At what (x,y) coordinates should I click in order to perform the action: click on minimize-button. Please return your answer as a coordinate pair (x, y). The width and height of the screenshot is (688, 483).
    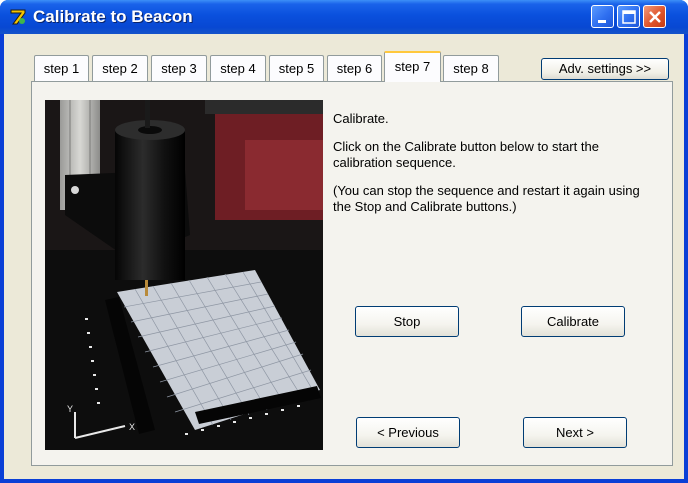
    Looking at the image, I should click on (602, 16).